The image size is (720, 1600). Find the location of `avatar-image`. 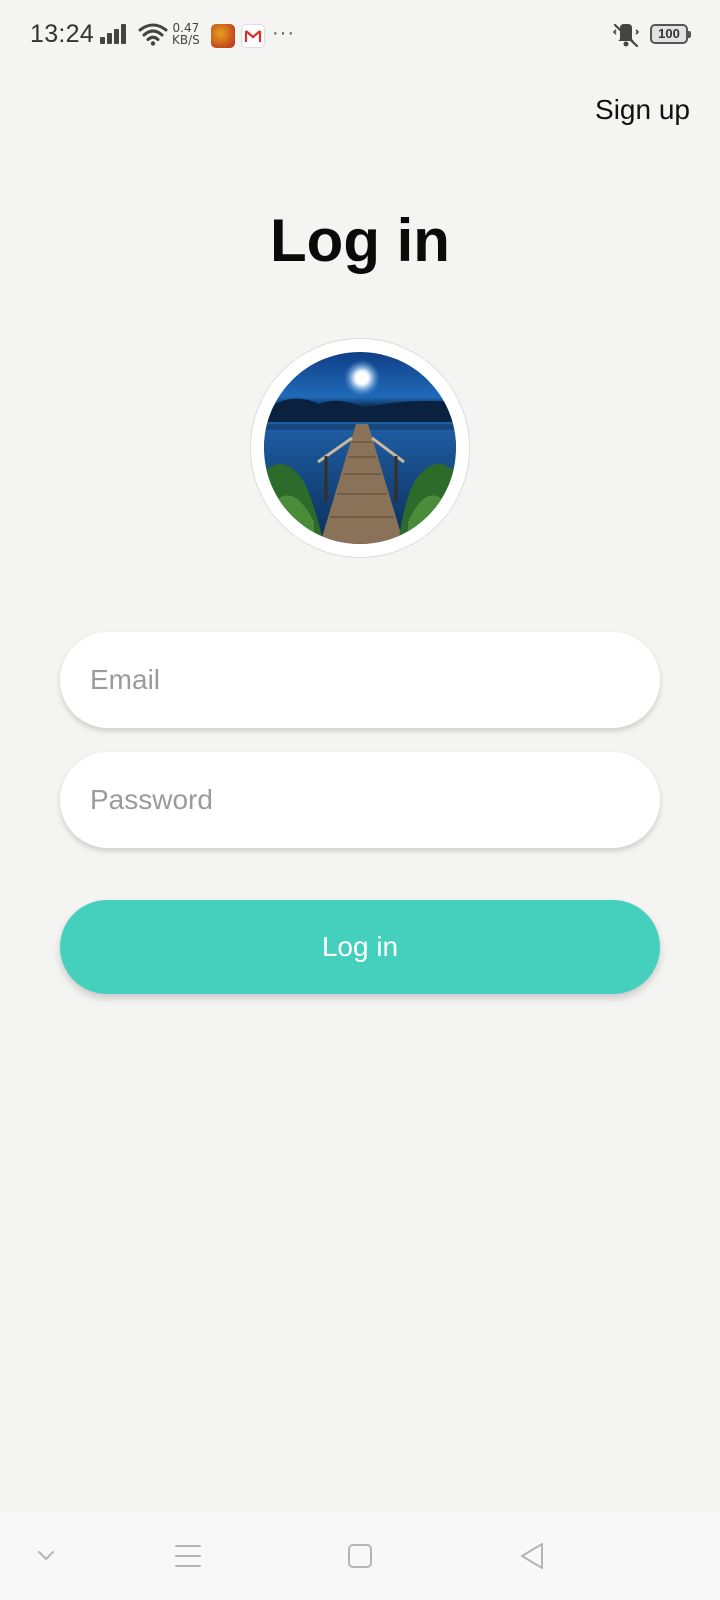

avatar-image is located at coordinates (360, 448).